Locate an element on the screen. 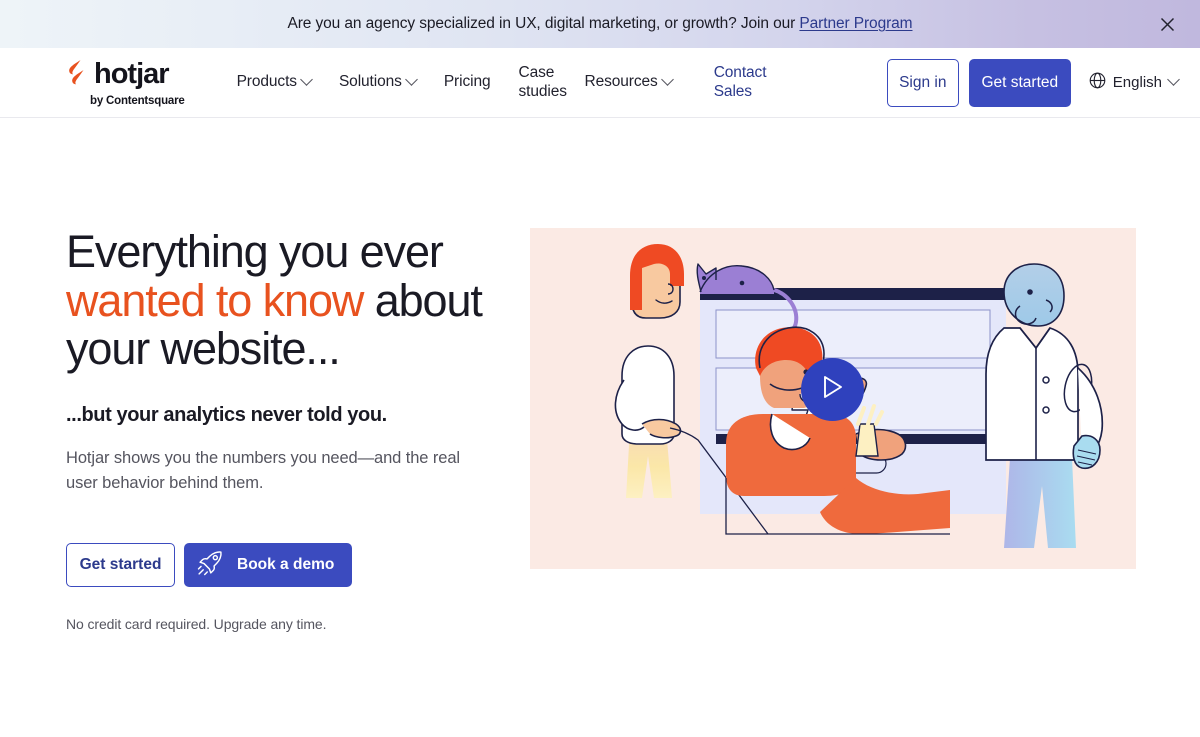 This screenshot has width=1200, height=737. nav-item-label: Case studies is located at coordinates (543, 82).